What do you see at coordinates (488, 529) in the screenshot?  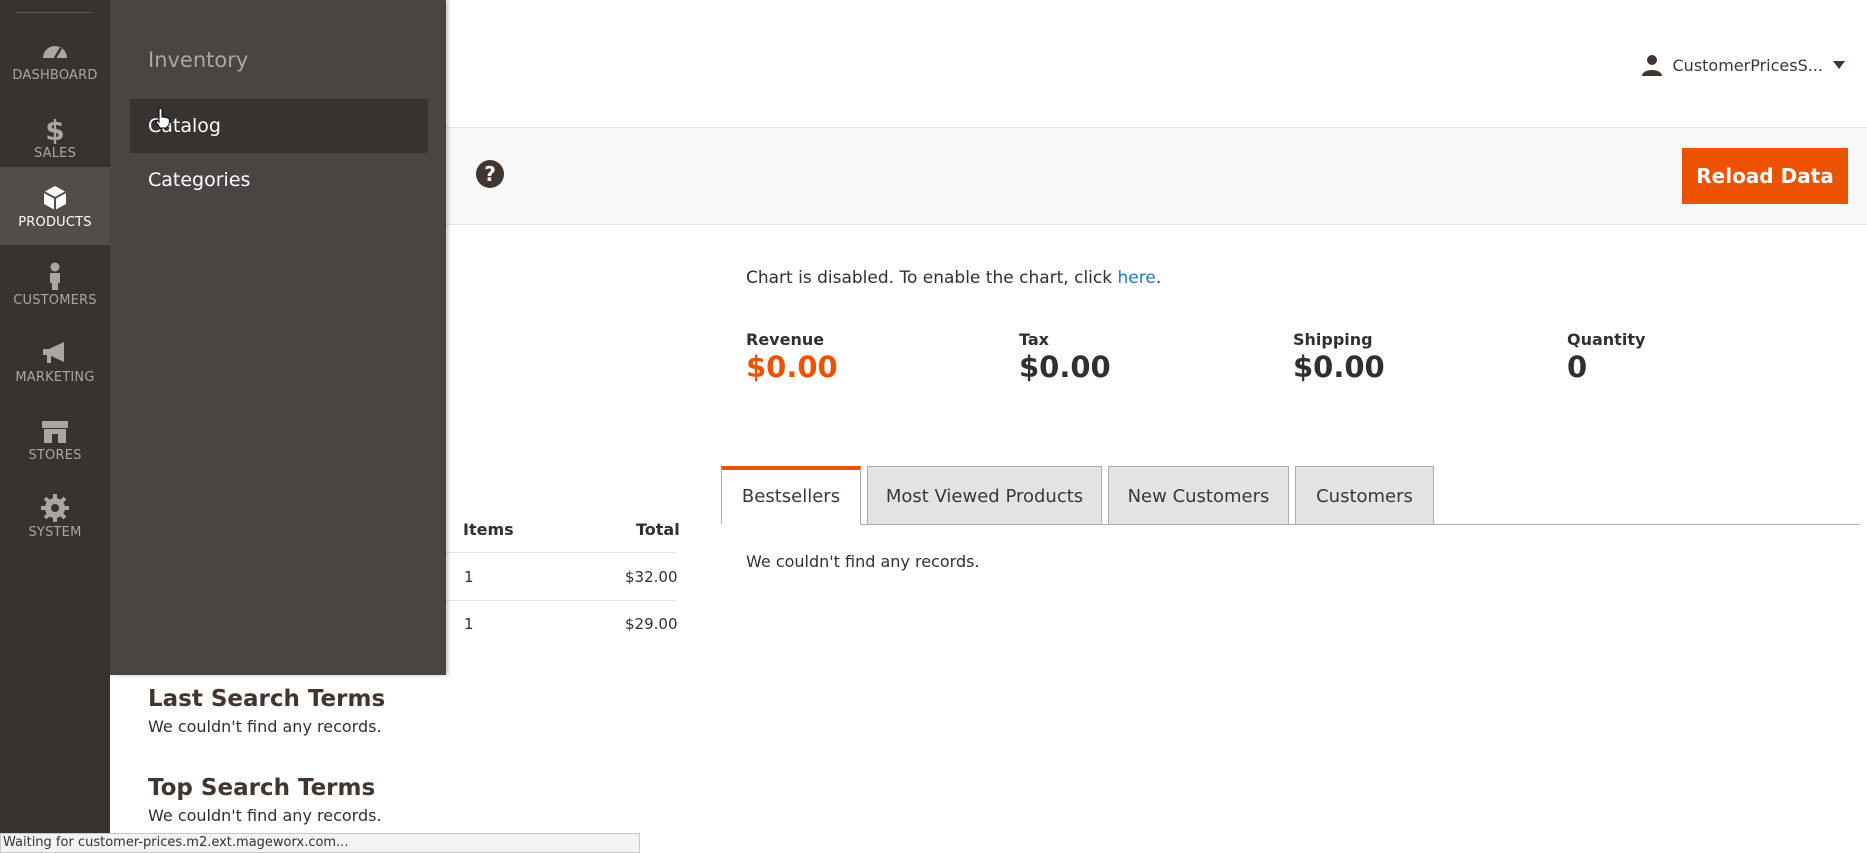 I see `column-header-items: Items` at bounding box center [488, 529].